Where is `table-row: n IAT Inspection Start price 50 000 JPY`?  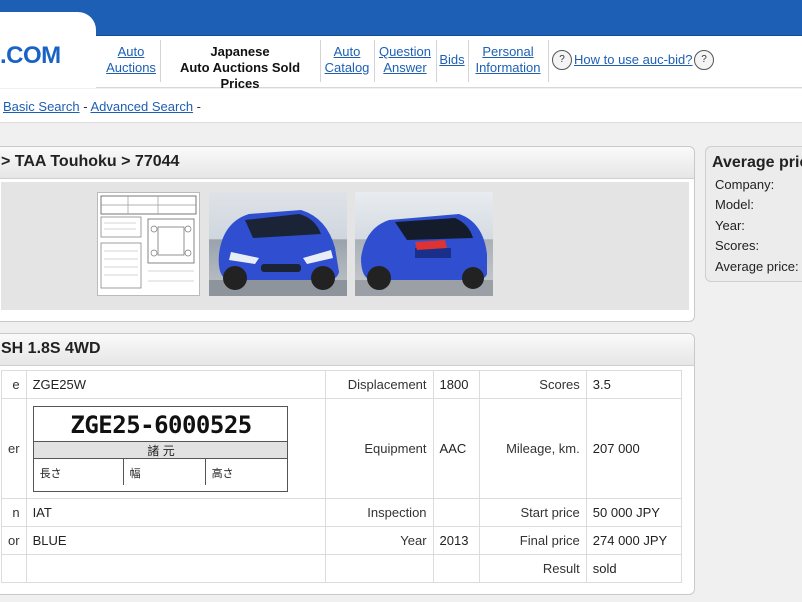
table-row: n IAT Inspection Start price 50 000 JPY is located at coordinates (342, 512).